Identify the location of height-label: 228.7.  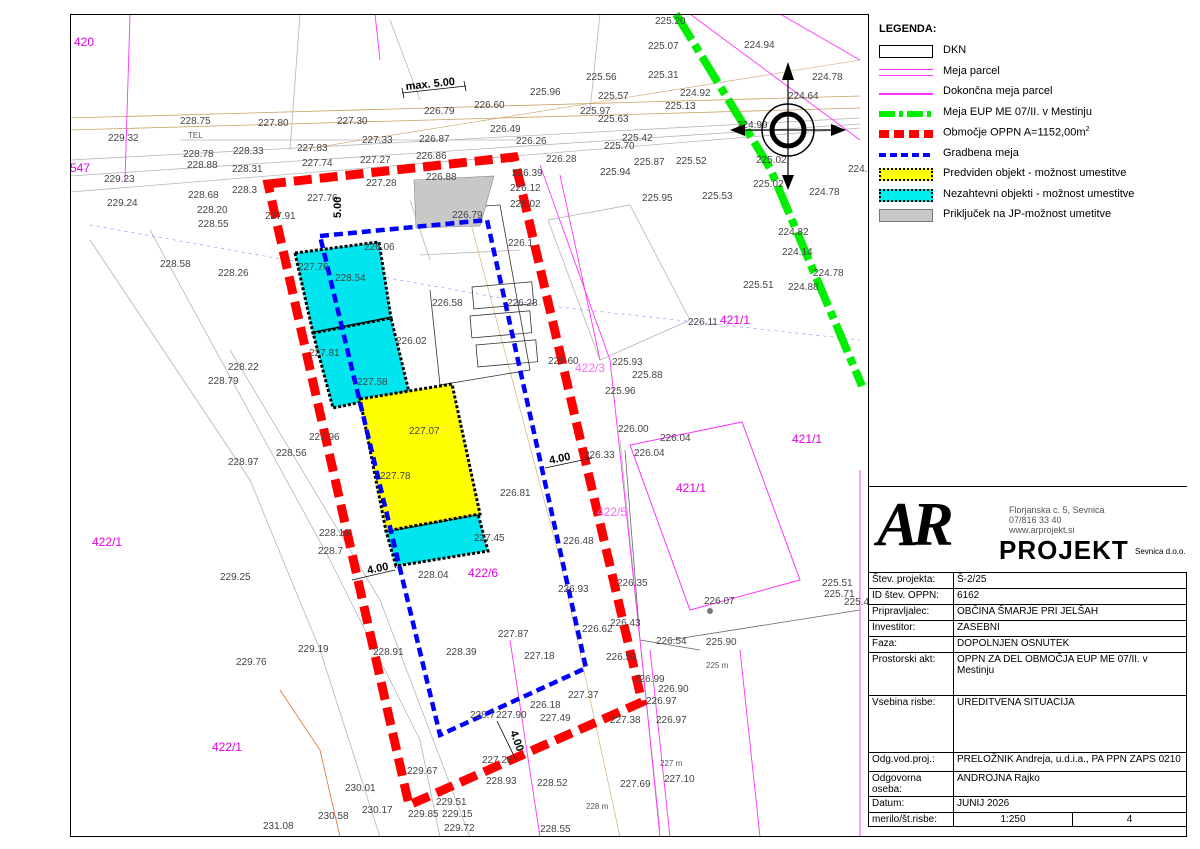
(330, 551).